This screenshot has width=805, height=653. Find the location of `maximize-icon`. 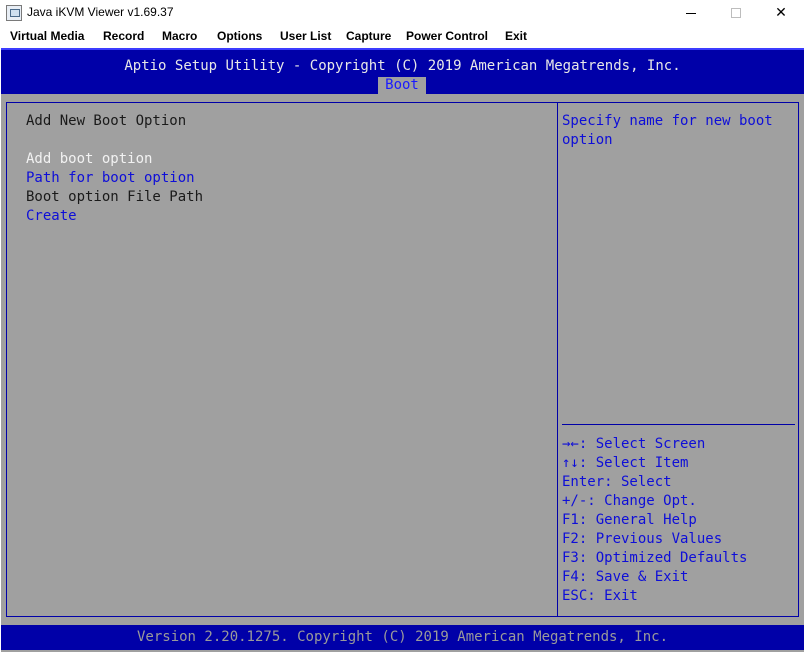

maximize-icon is located at coordinates (736, 13).